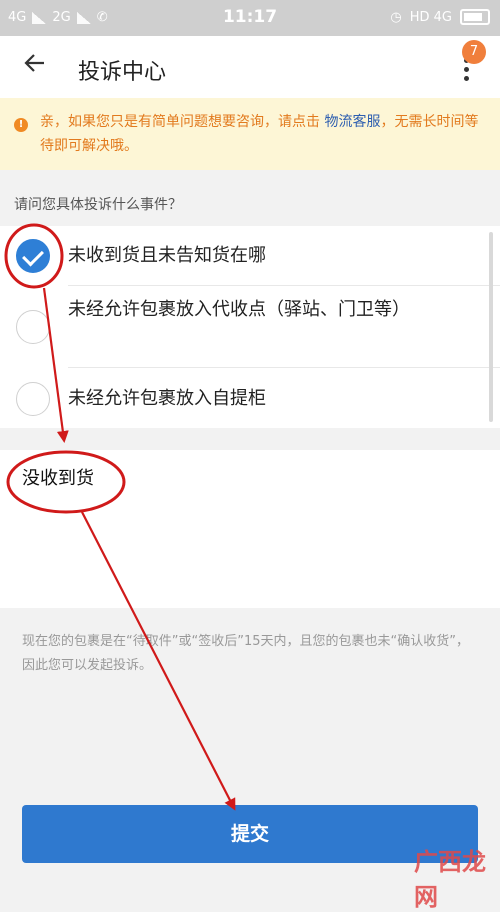 The height and width of the screenshot is (912, 500). Describe the element at coordinates (250, 67) in the screenshot. I see `app-header: 投诉中心 7` at that location.